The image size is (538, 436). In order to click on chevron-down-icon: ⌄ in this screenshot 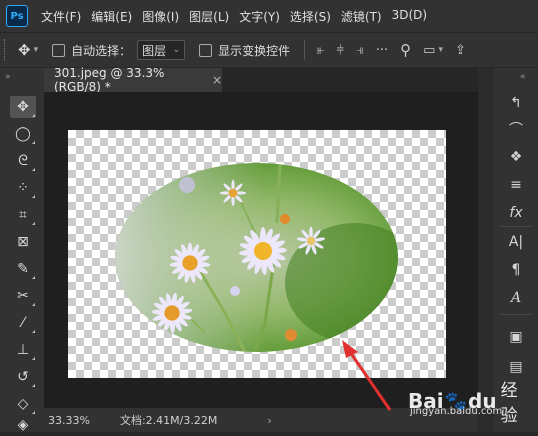, I will do `click(176, 50)`.